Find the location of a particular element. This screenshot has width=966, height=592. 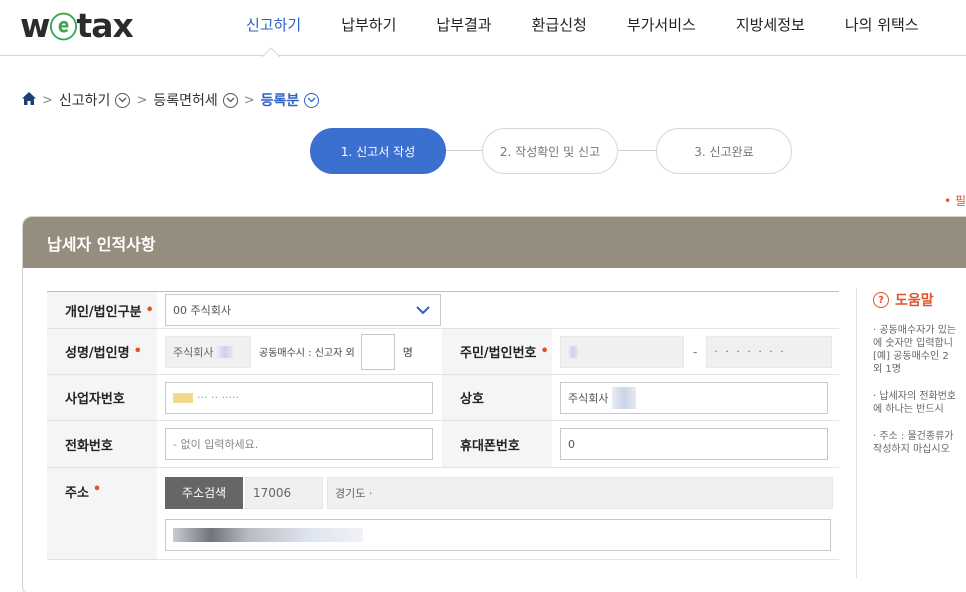

breadcrumb: > 신고하기 > 등록면허세 > 등록분 is located at coordinates (171, 100).